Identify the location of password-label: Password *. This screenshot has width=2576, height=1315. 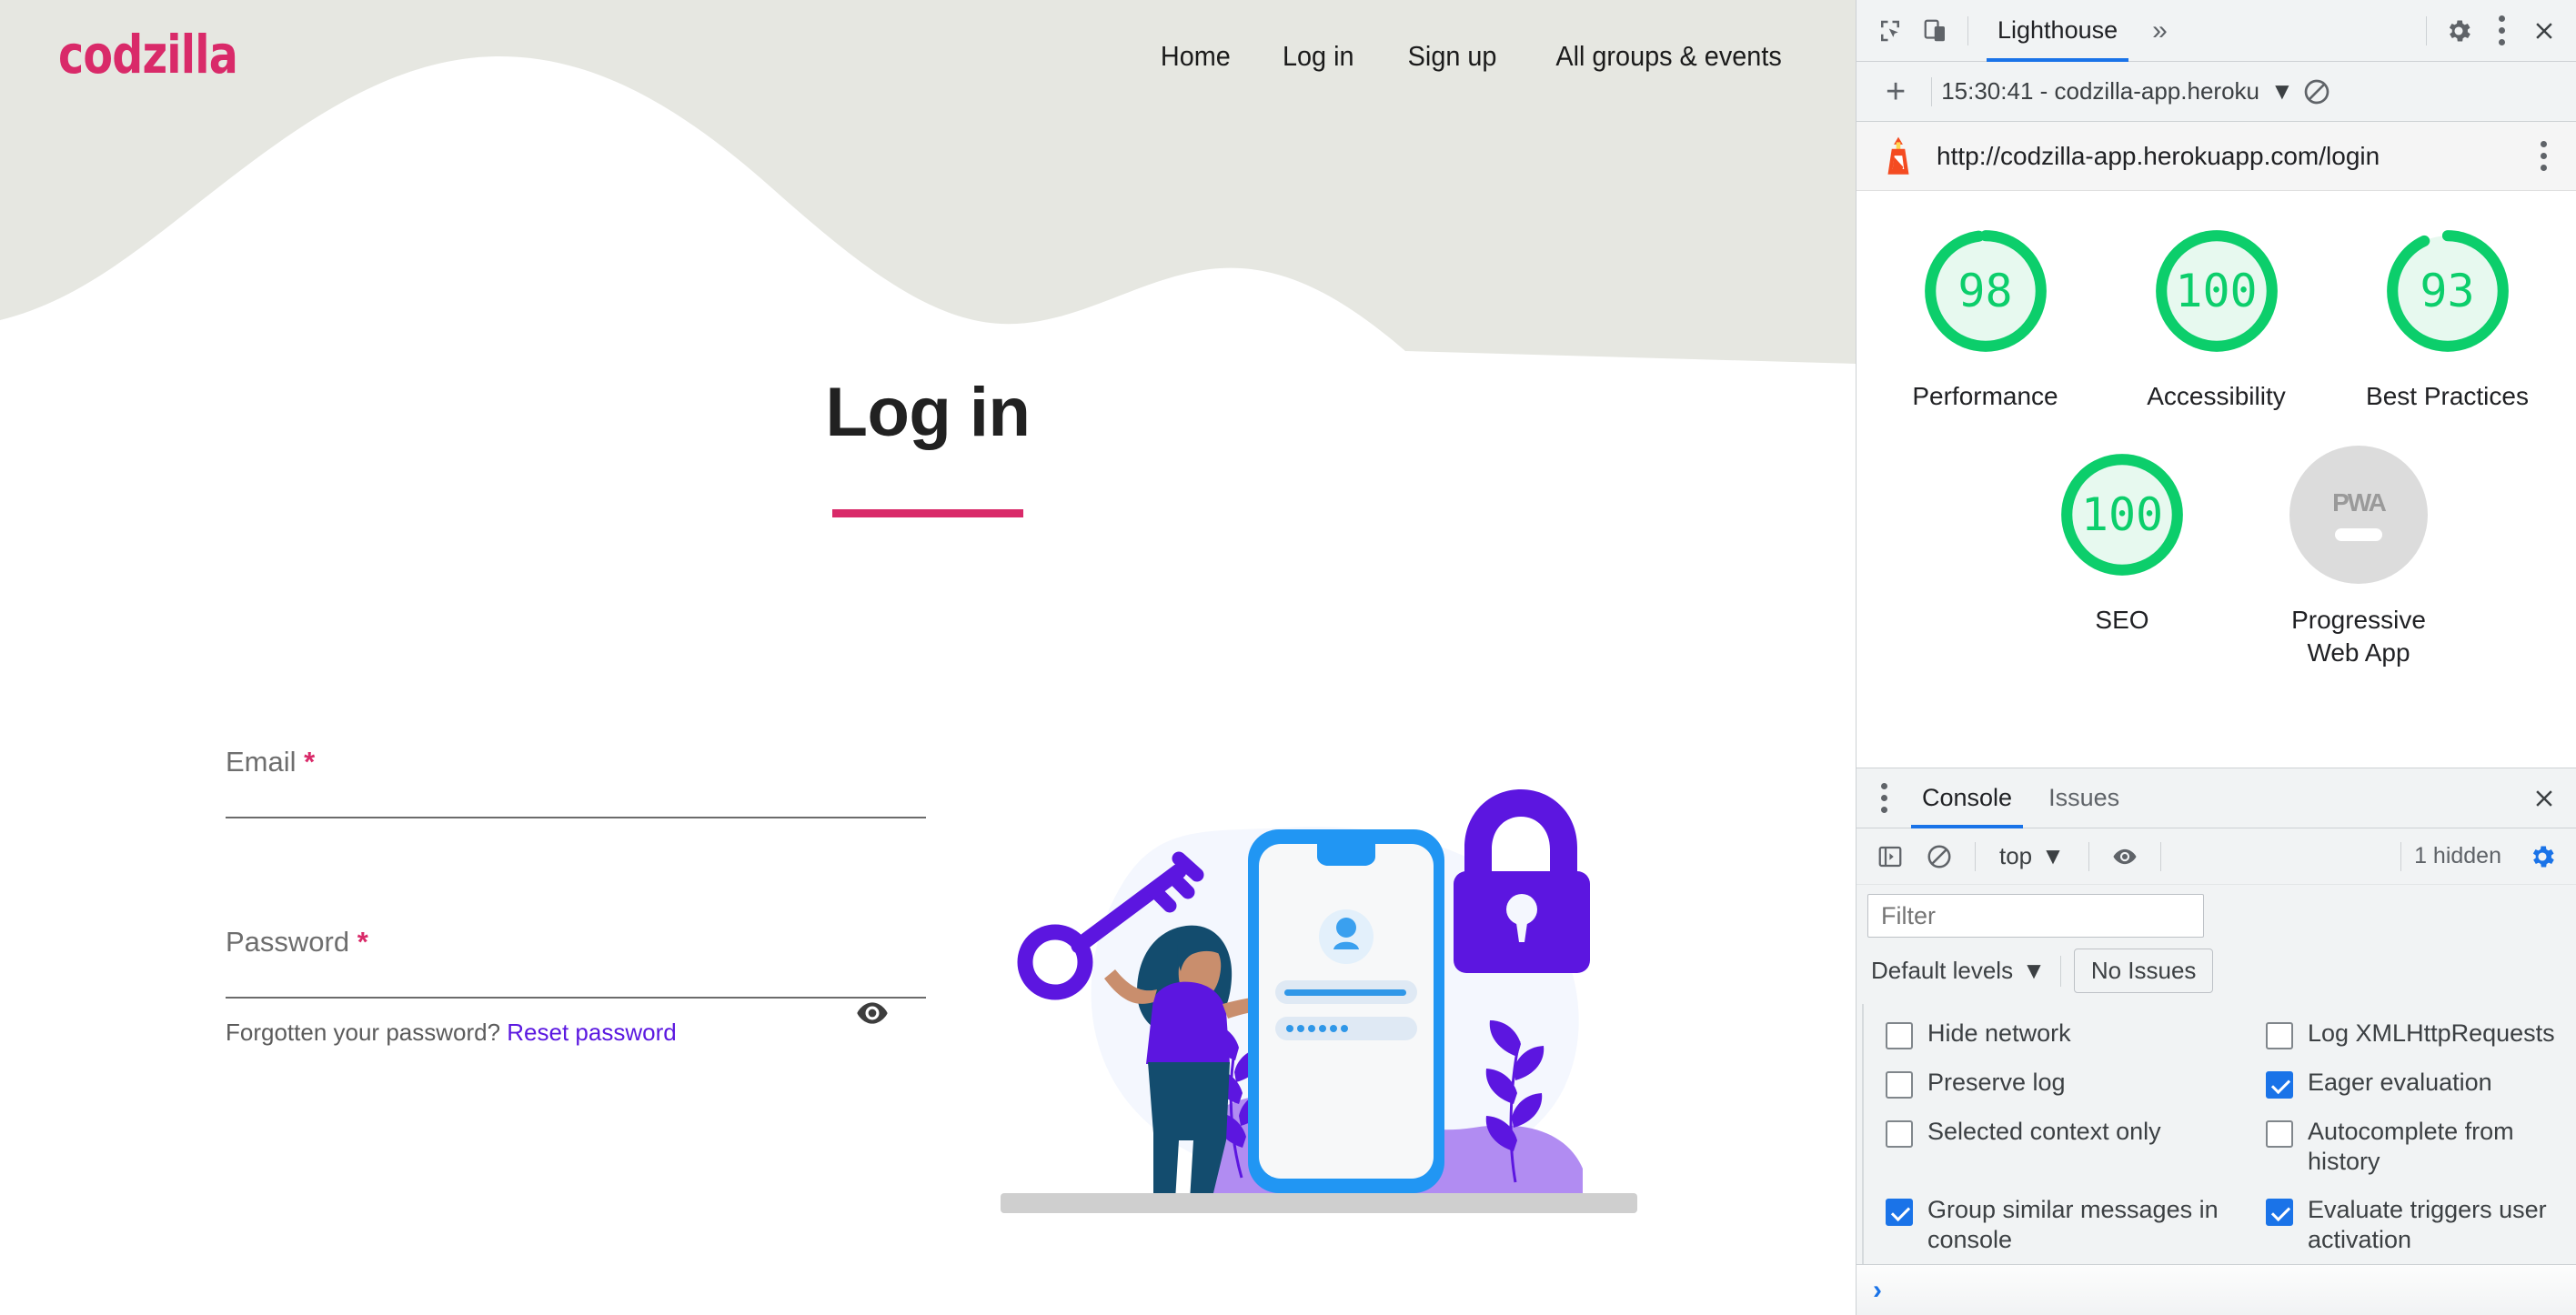
(576, 942).